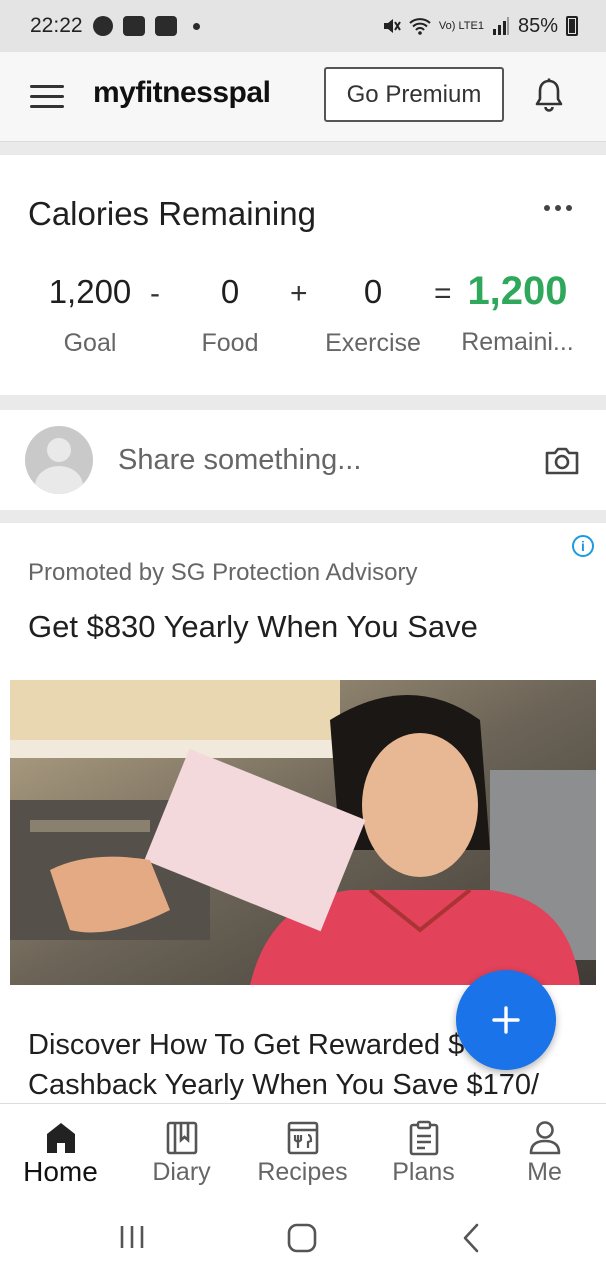 This screenshot has height=1280, width=606. I want to click on exercise-label: Exercise, so click(373, 343).